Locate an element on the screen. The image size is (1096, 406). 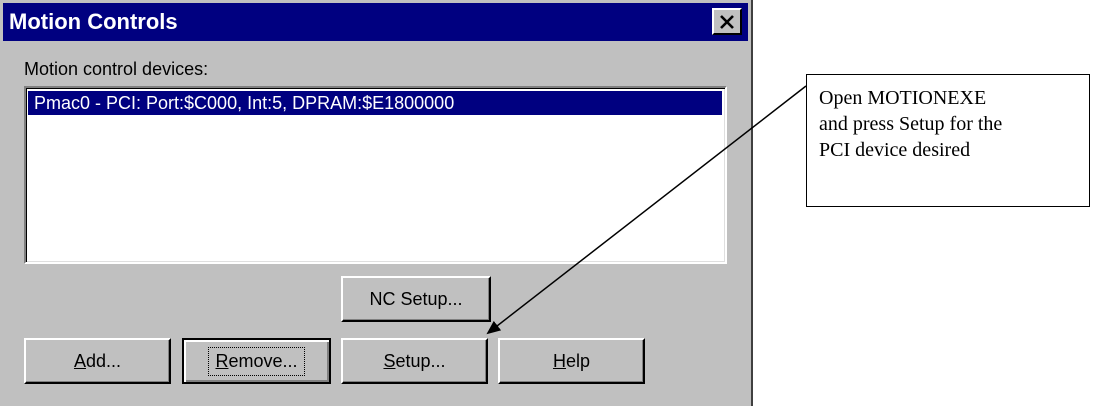
devices-list-label: Motion control devices: is located at coordinates (116, 69).